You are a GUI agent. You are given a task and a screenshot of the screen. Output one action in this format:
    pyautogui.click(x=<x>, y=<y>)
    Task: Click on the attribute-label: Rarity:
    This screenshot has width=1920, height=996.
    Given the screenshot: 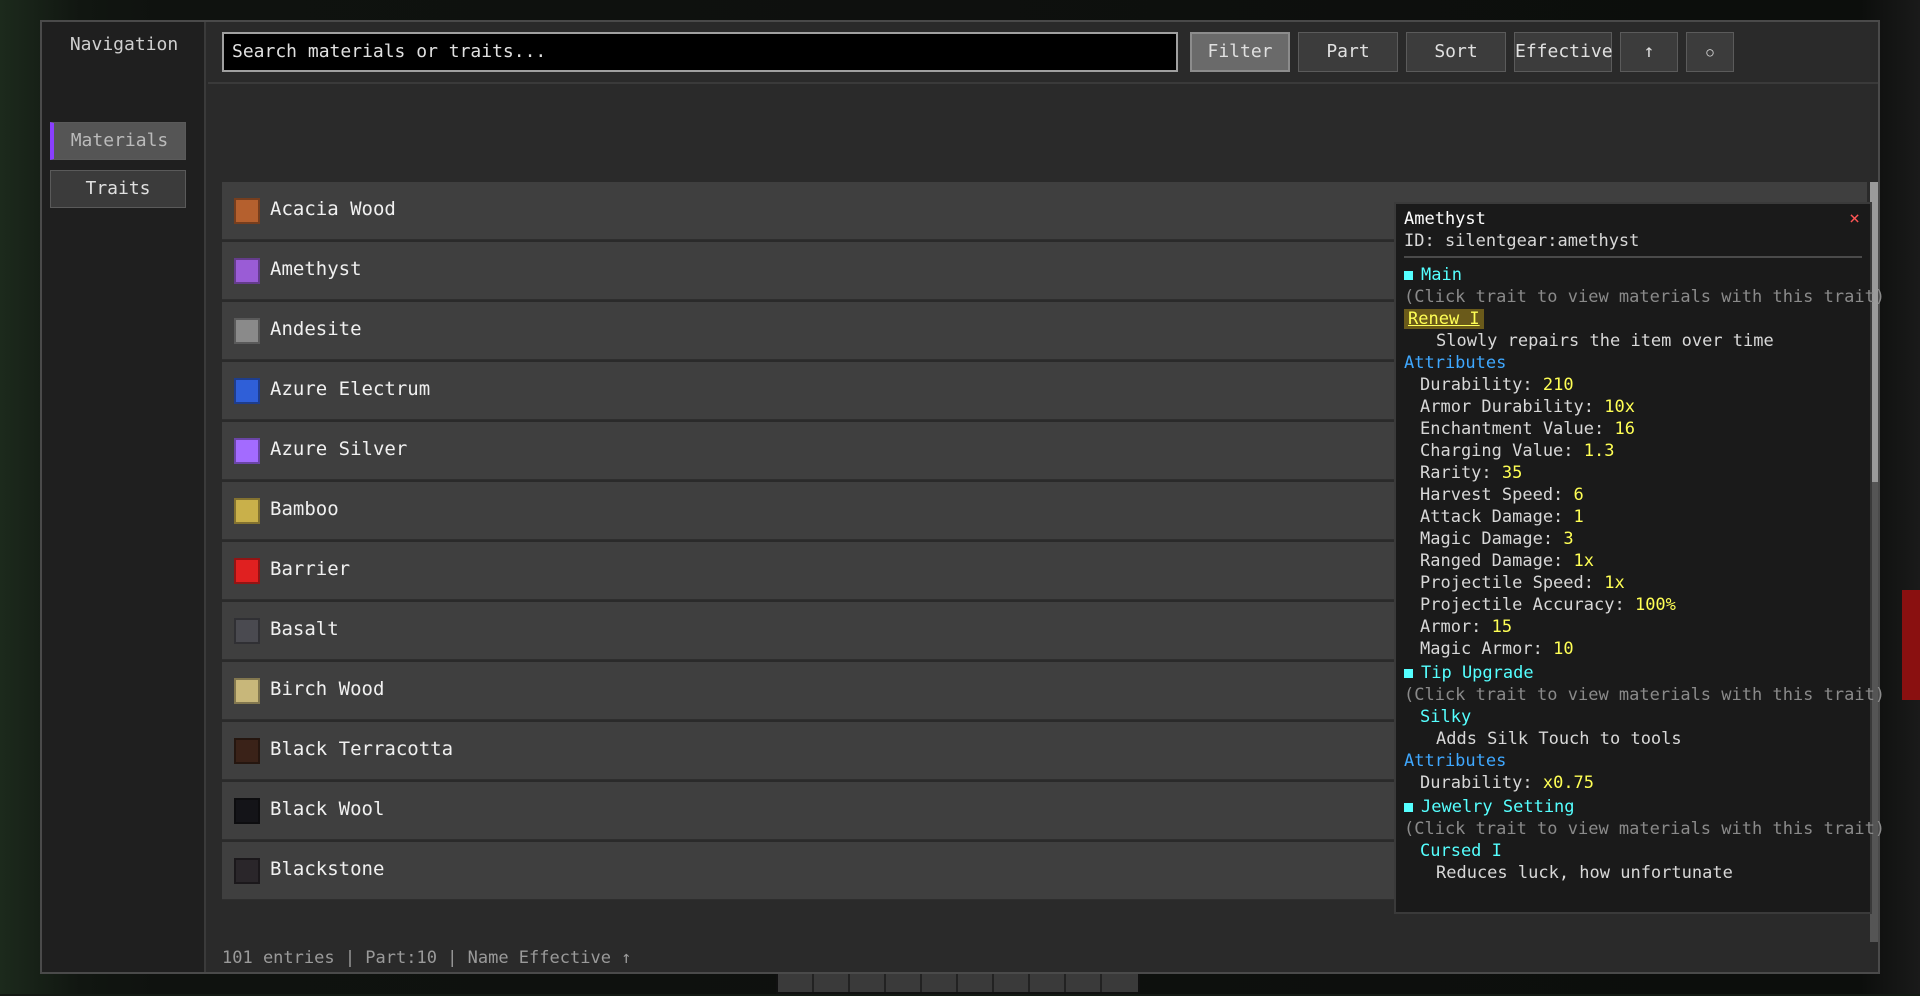 What is the action you would take?
    pyautogui.click(x=1456, y=473)
    